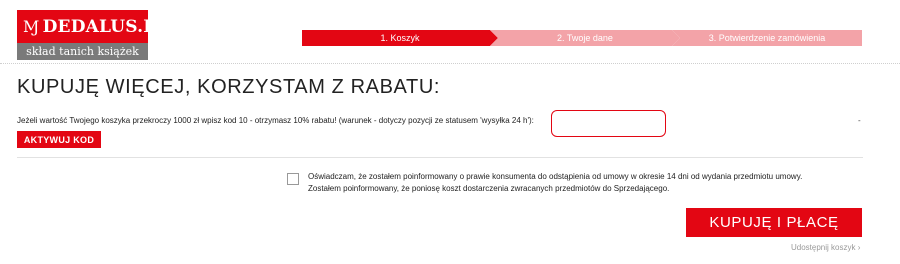  Describe the element at coordinates (767, 38) in the screenshot. I see `step-order-confirmation: 3. Potwierdzenie zamówienia` at that location.